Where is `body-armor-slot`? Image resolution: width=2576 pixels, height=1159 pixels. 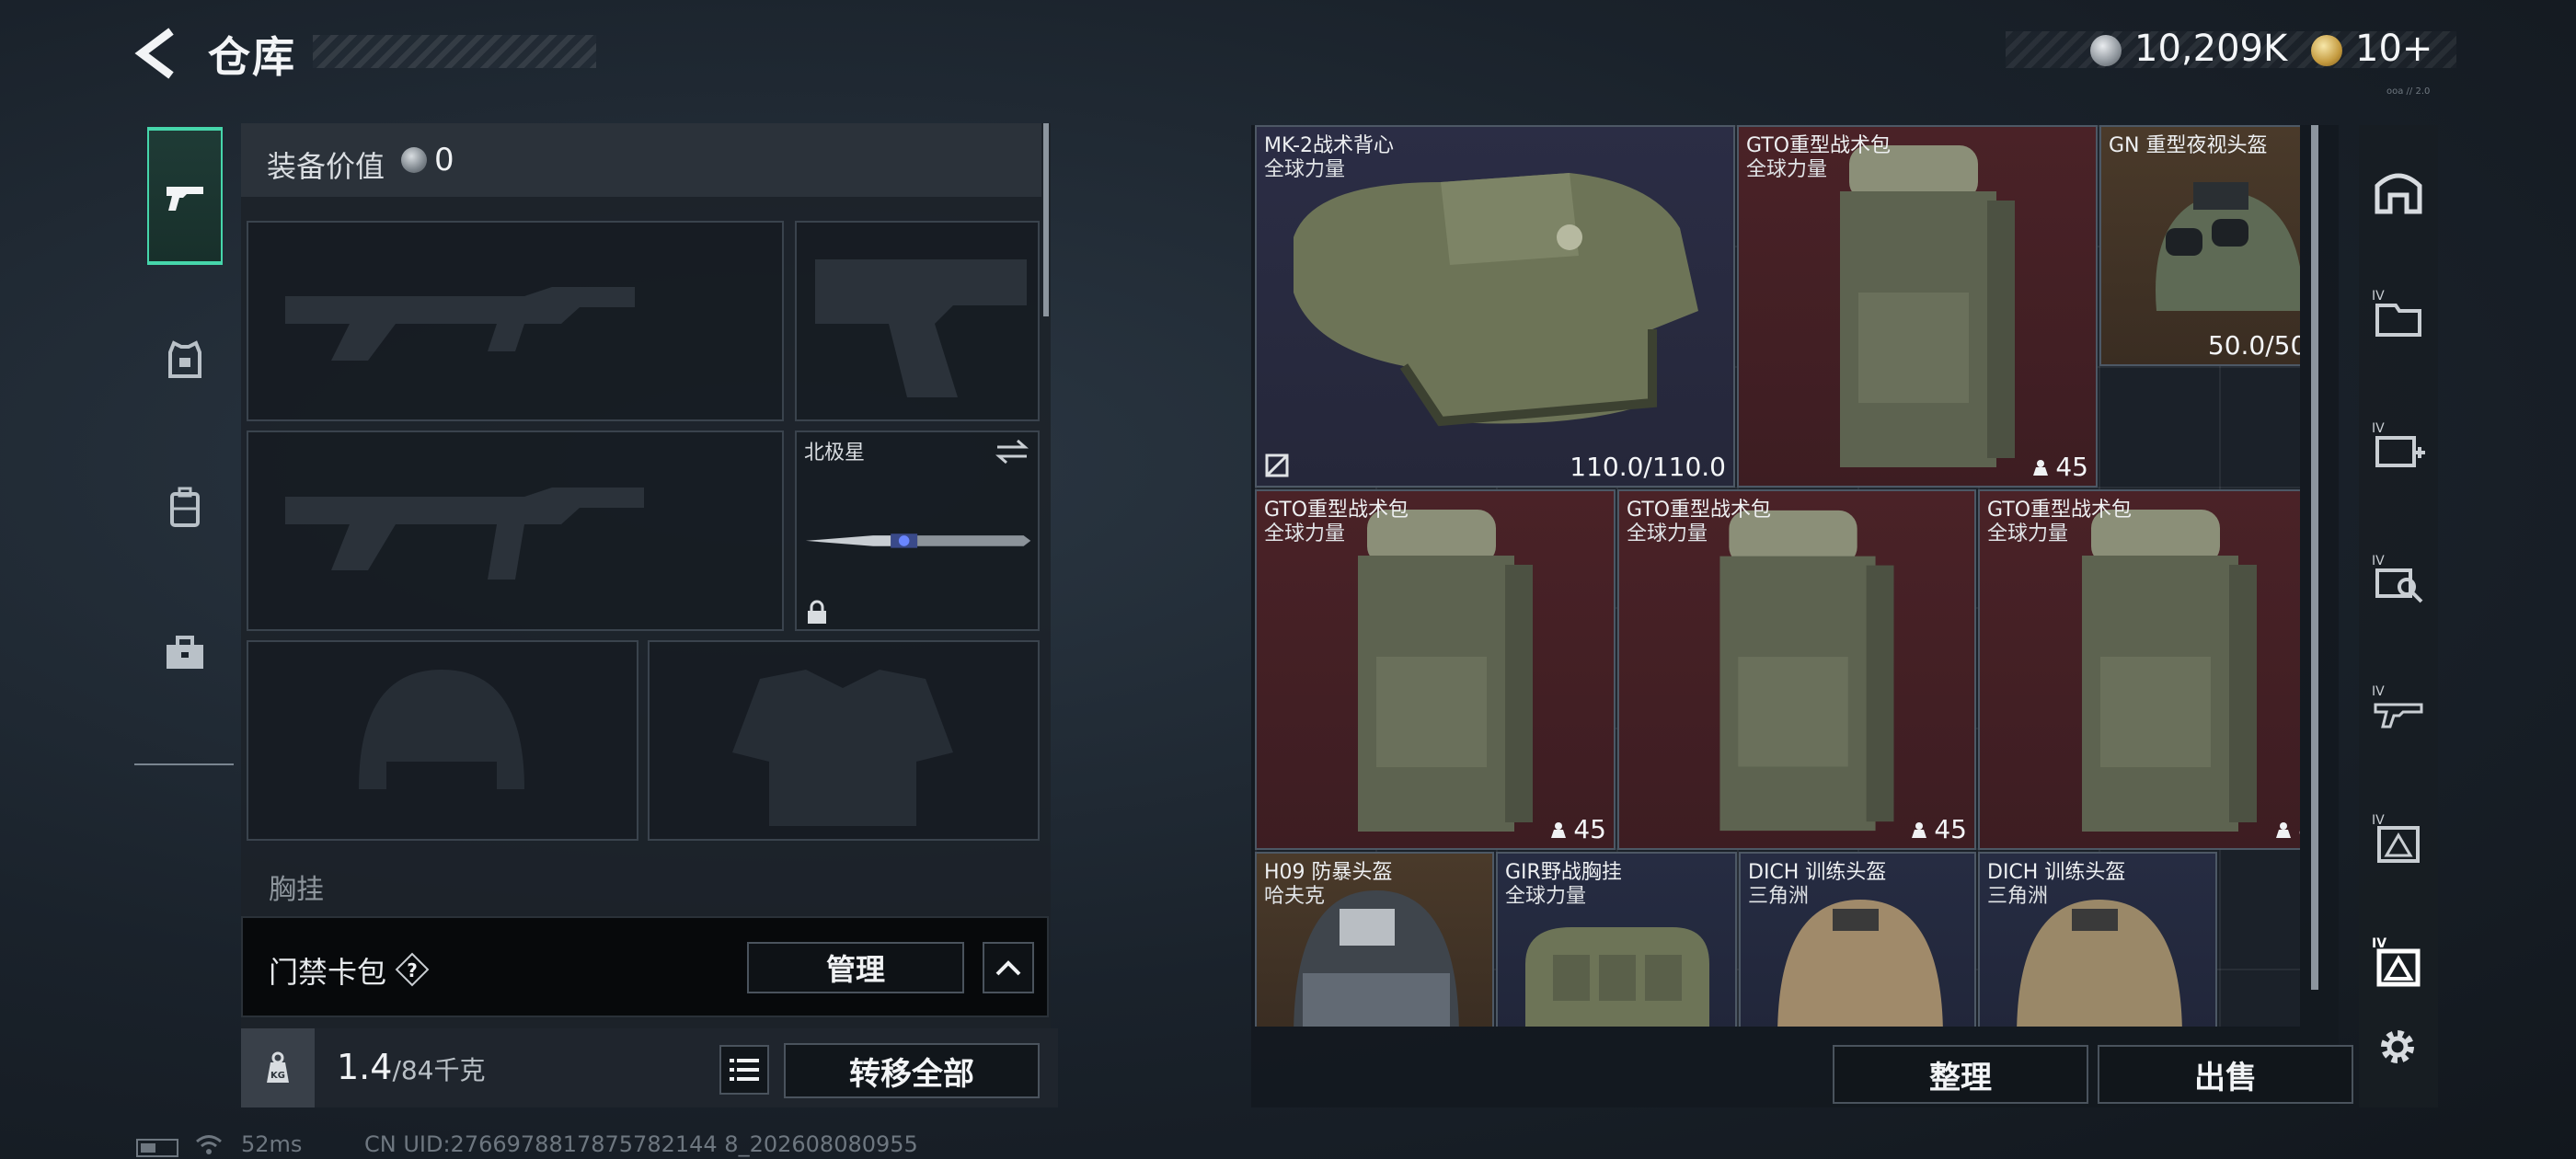
body-armor-slot is located at coordinates (844, 740).